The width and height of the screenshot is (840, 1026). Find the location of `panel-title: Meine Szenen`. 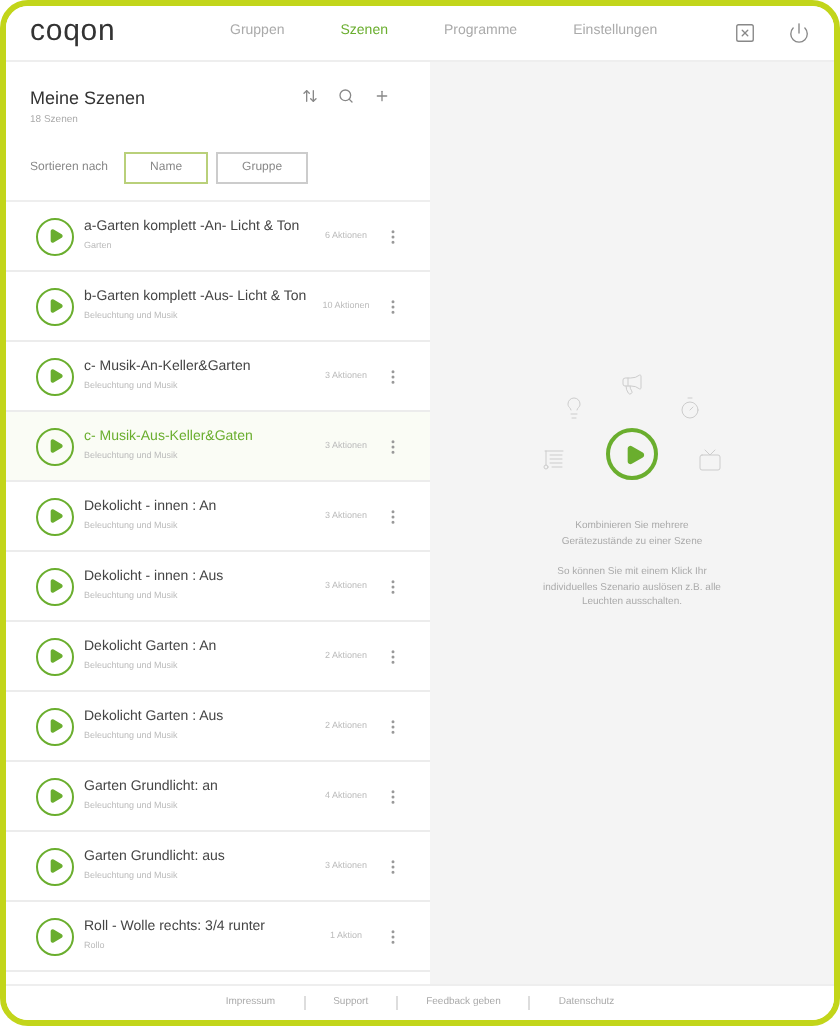

panel-title: Meine Szenen is located at coordinates (89, 99).